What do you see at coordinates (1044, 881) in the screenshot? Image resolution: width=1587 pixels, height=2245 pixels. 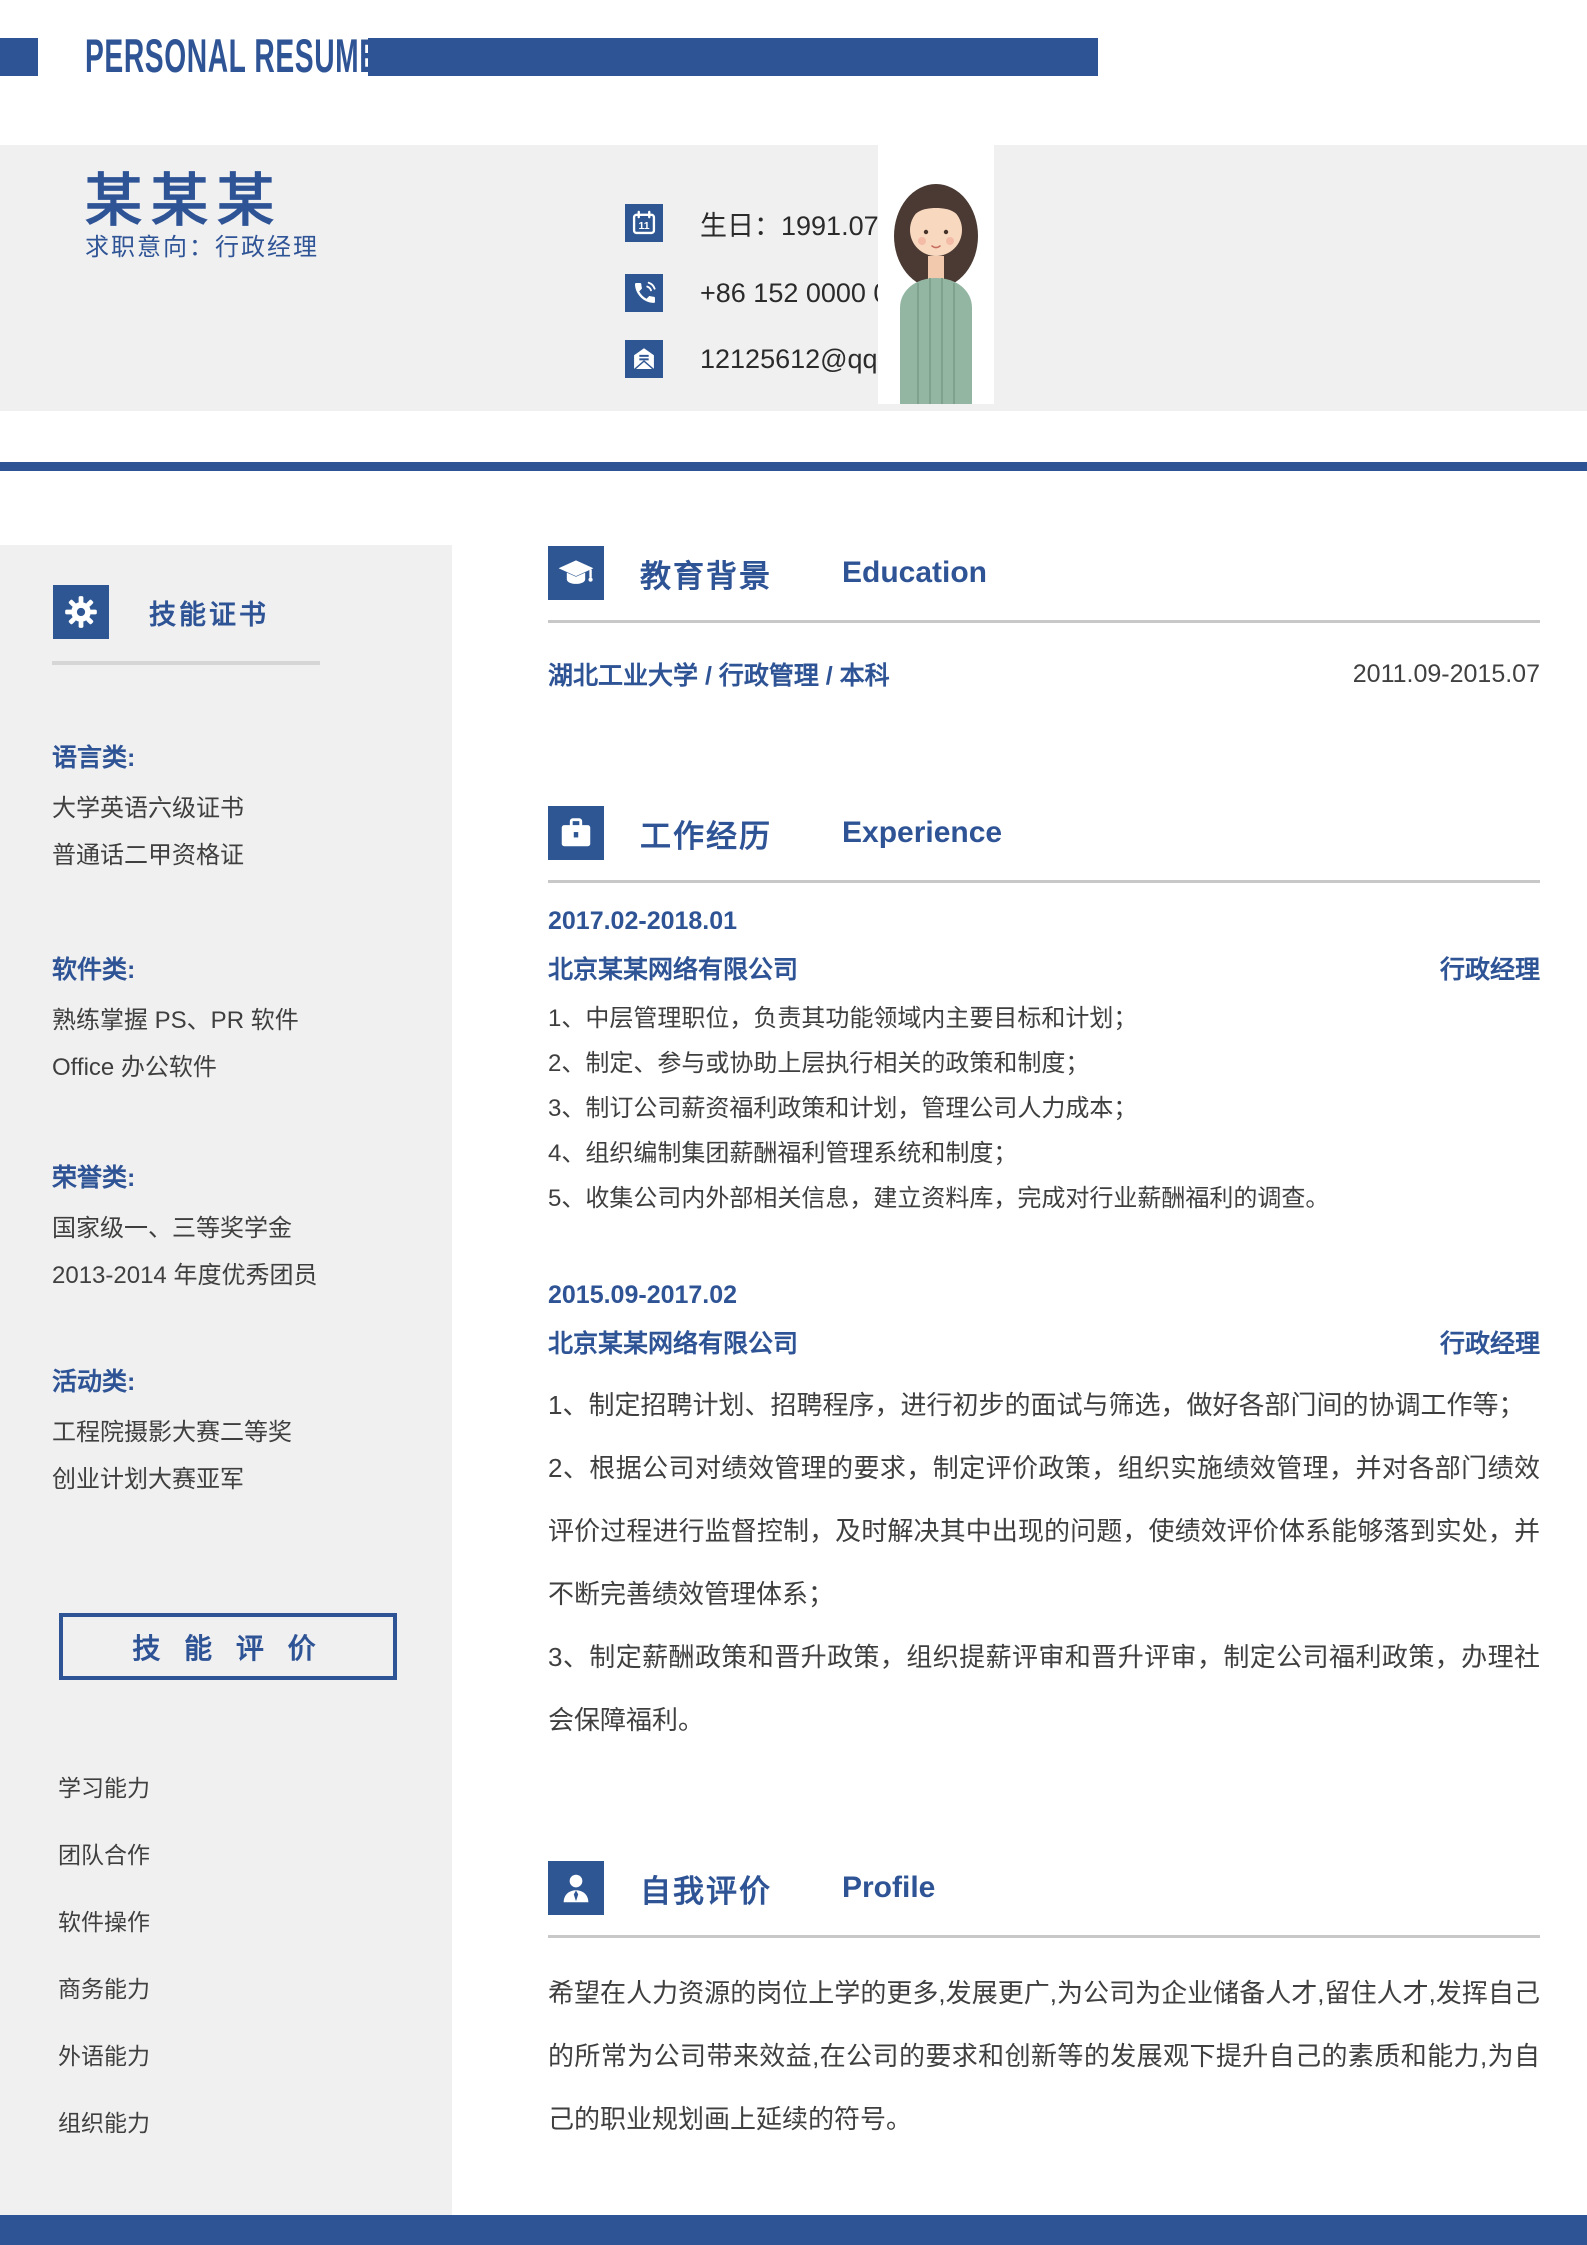 I see `experience-divider` at bounding box center [1044, 881].